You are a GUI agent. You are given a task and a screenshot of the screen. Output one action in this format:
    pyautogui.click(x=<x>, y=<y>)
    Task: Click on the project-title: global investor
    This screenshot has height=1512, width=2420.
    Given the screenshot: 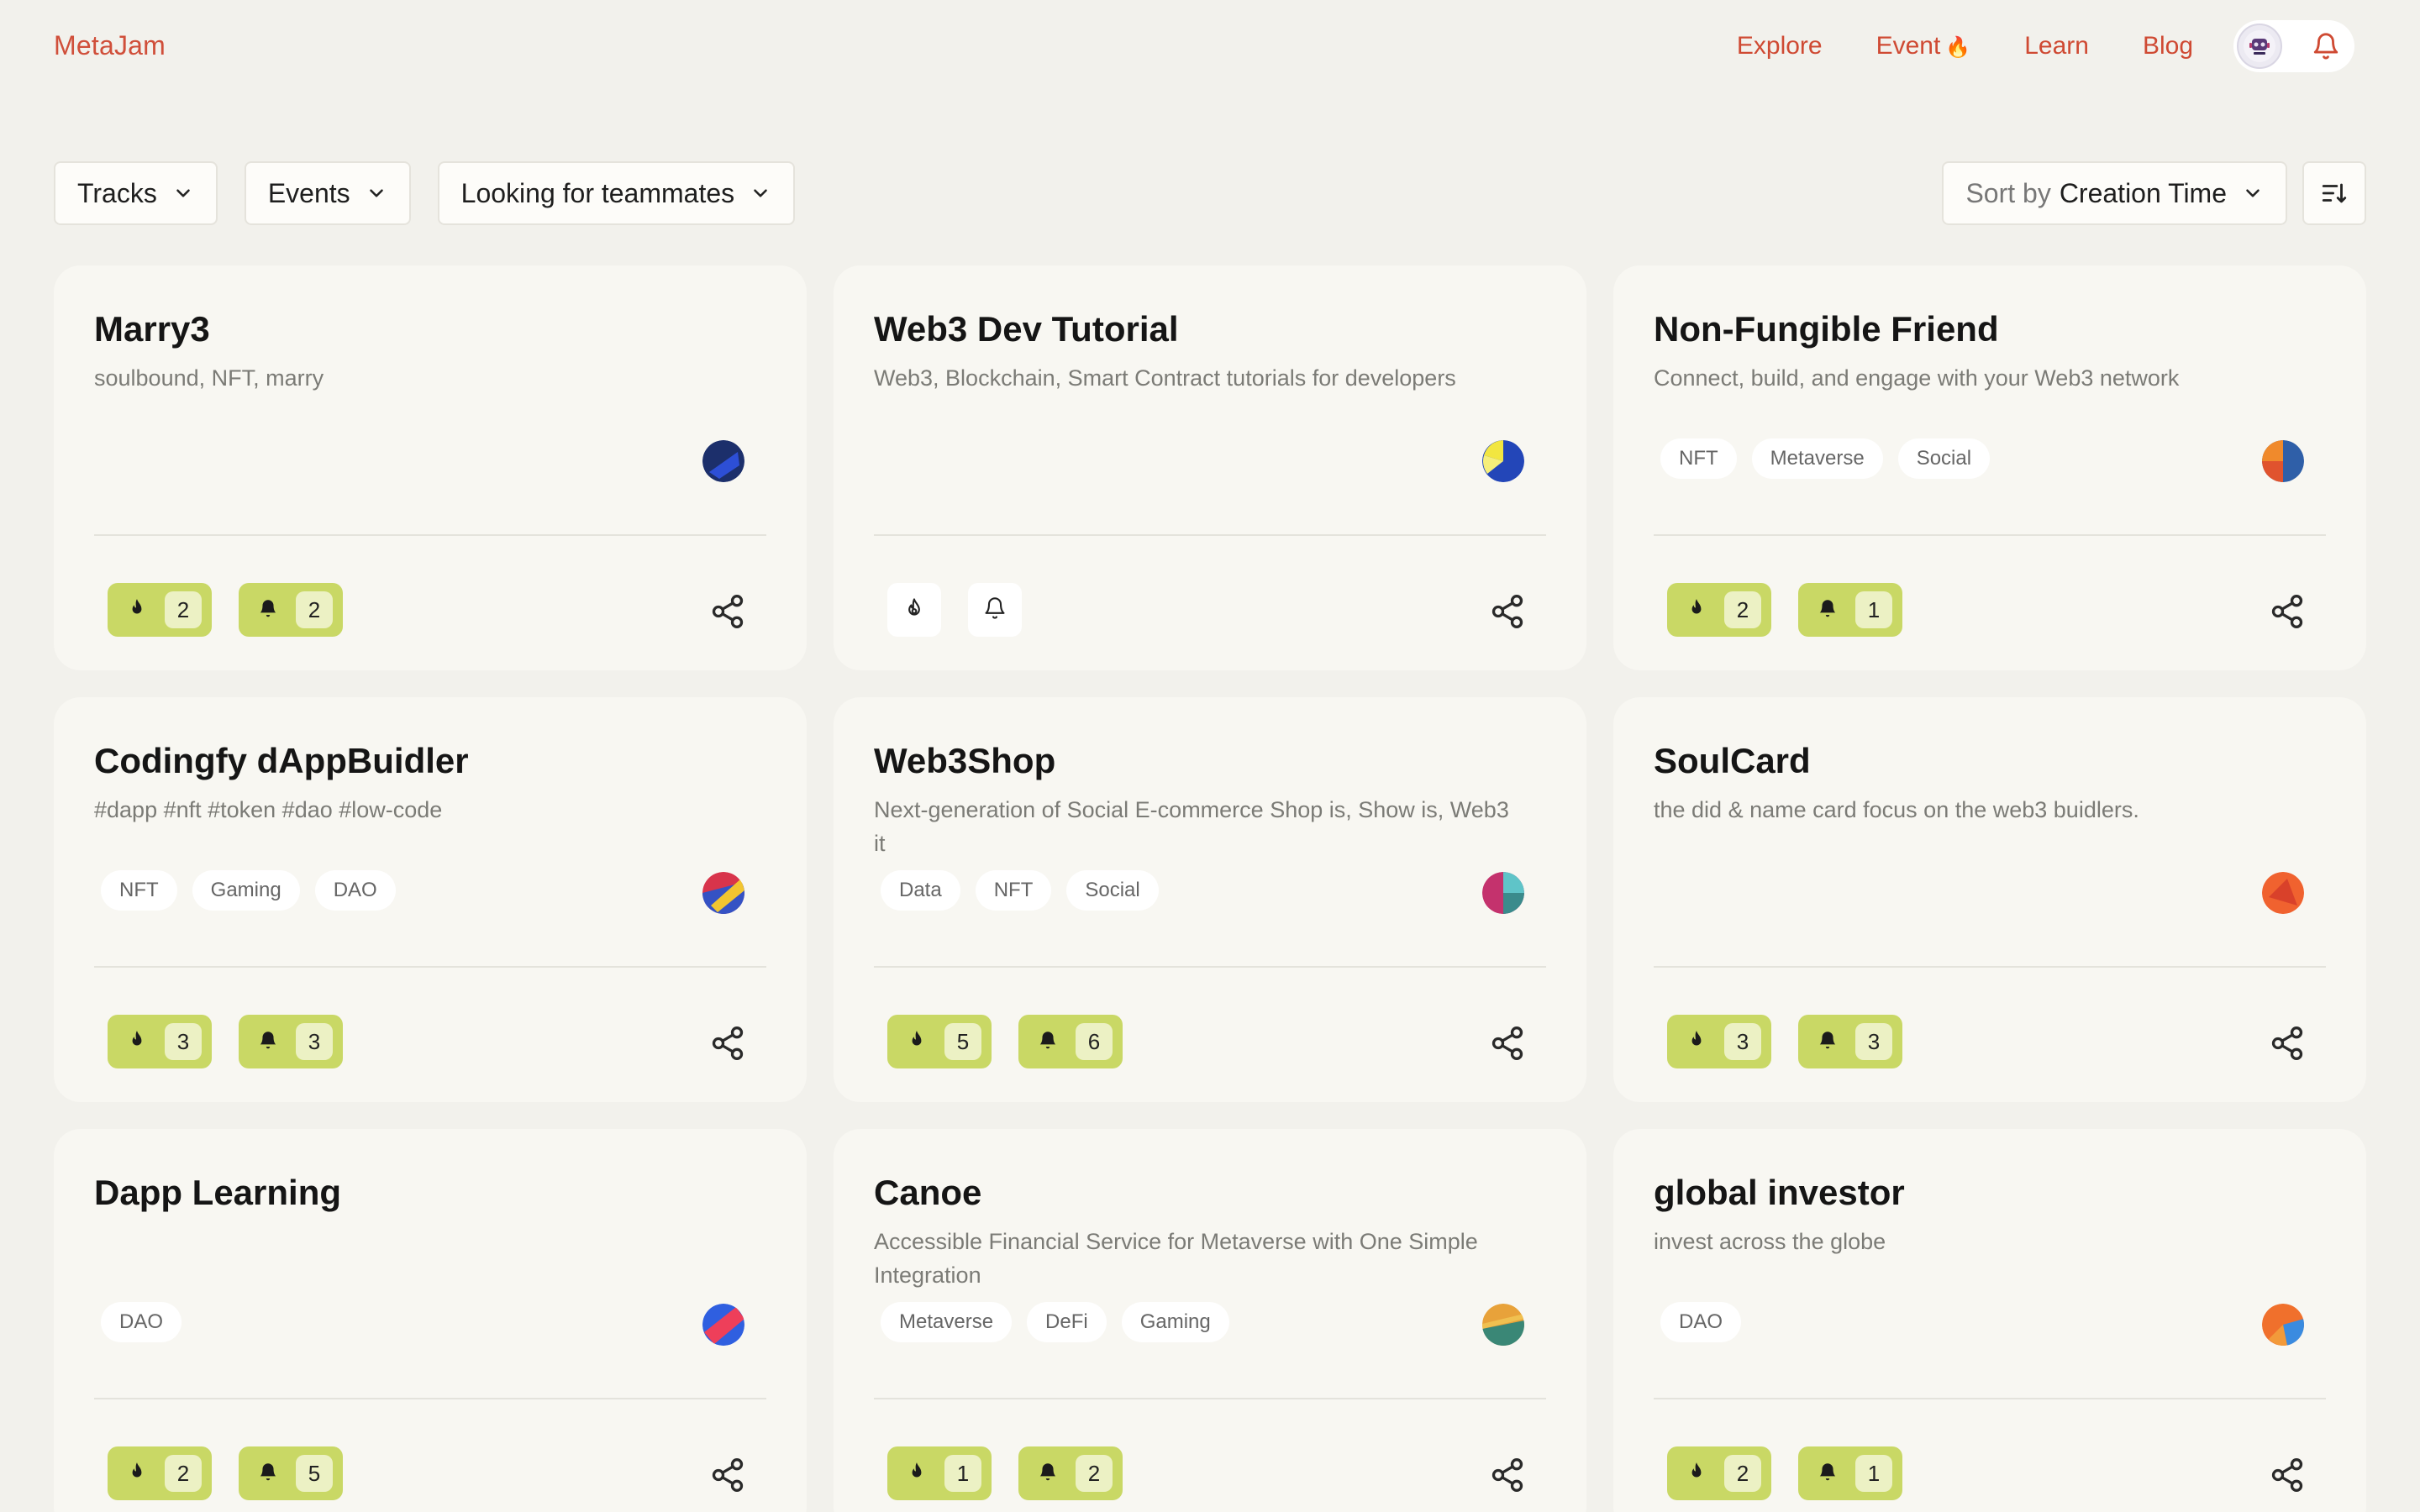 What is the action you would take?
    pyautogui.click(x=1780, y=1192)
    